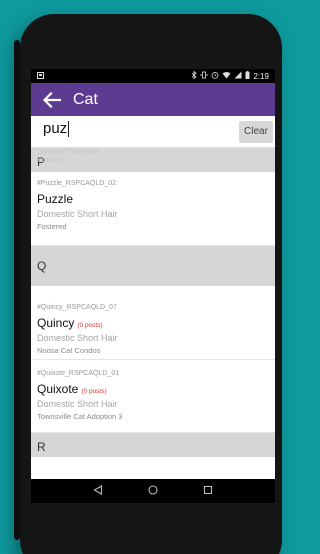  I want to click on animal-id: #Puzzle_RSPCAQLD_02, so click(76, 183).